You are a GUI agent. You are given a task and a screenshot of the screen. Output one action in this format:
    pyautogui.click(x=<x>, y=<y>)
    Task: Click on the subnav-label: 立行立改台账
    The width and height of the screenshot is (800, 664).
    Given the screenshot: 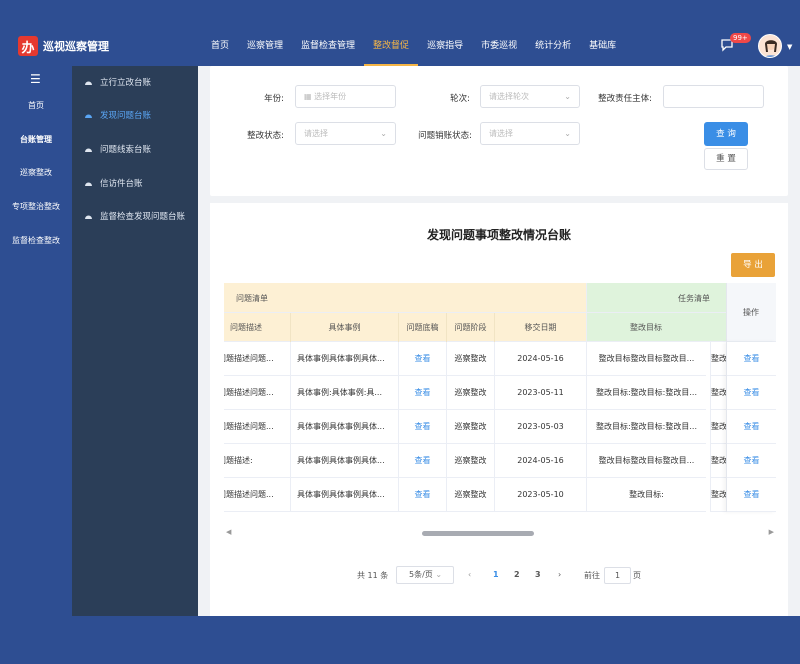 What is the action you would take?
    pyautogui.click(x=126, y=83)
    